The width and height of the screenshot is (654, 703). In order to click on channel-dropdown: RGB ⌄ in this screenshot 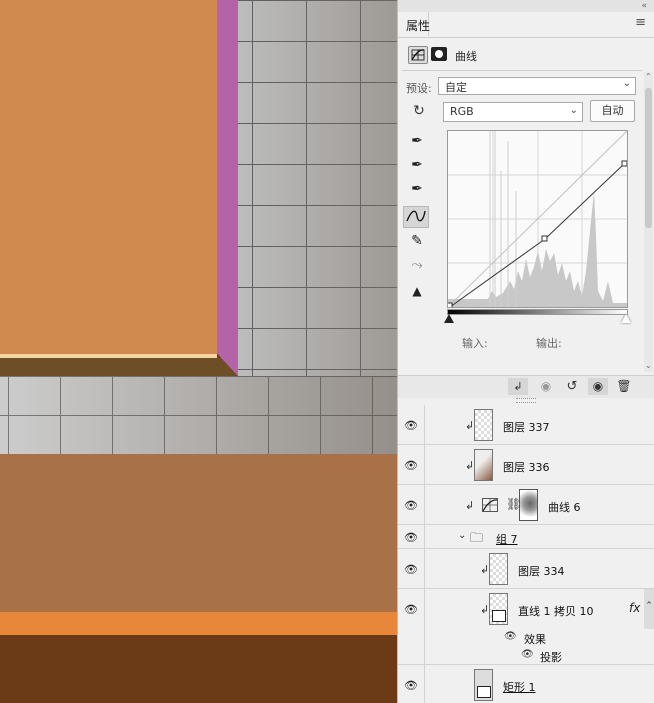, I will do `click(513, 112)`.